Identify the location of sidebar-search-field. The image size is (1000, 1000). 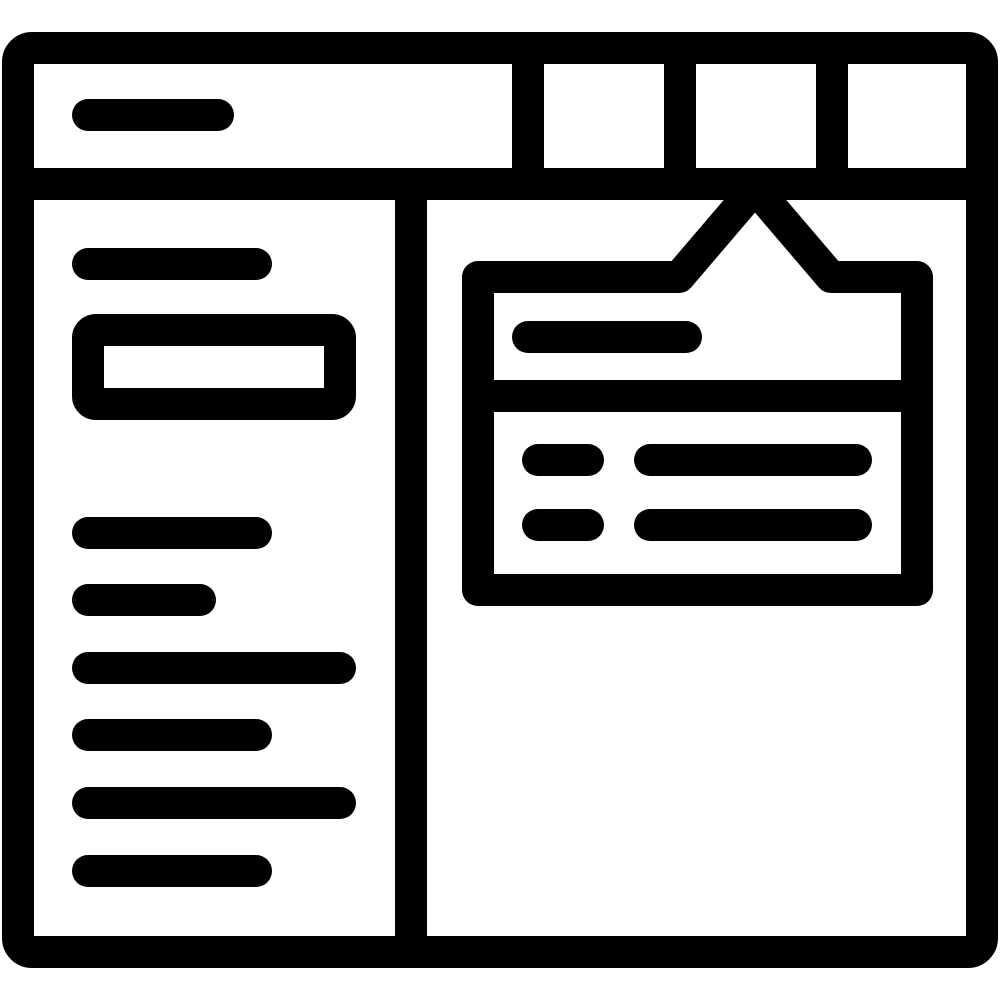
(214, 367).